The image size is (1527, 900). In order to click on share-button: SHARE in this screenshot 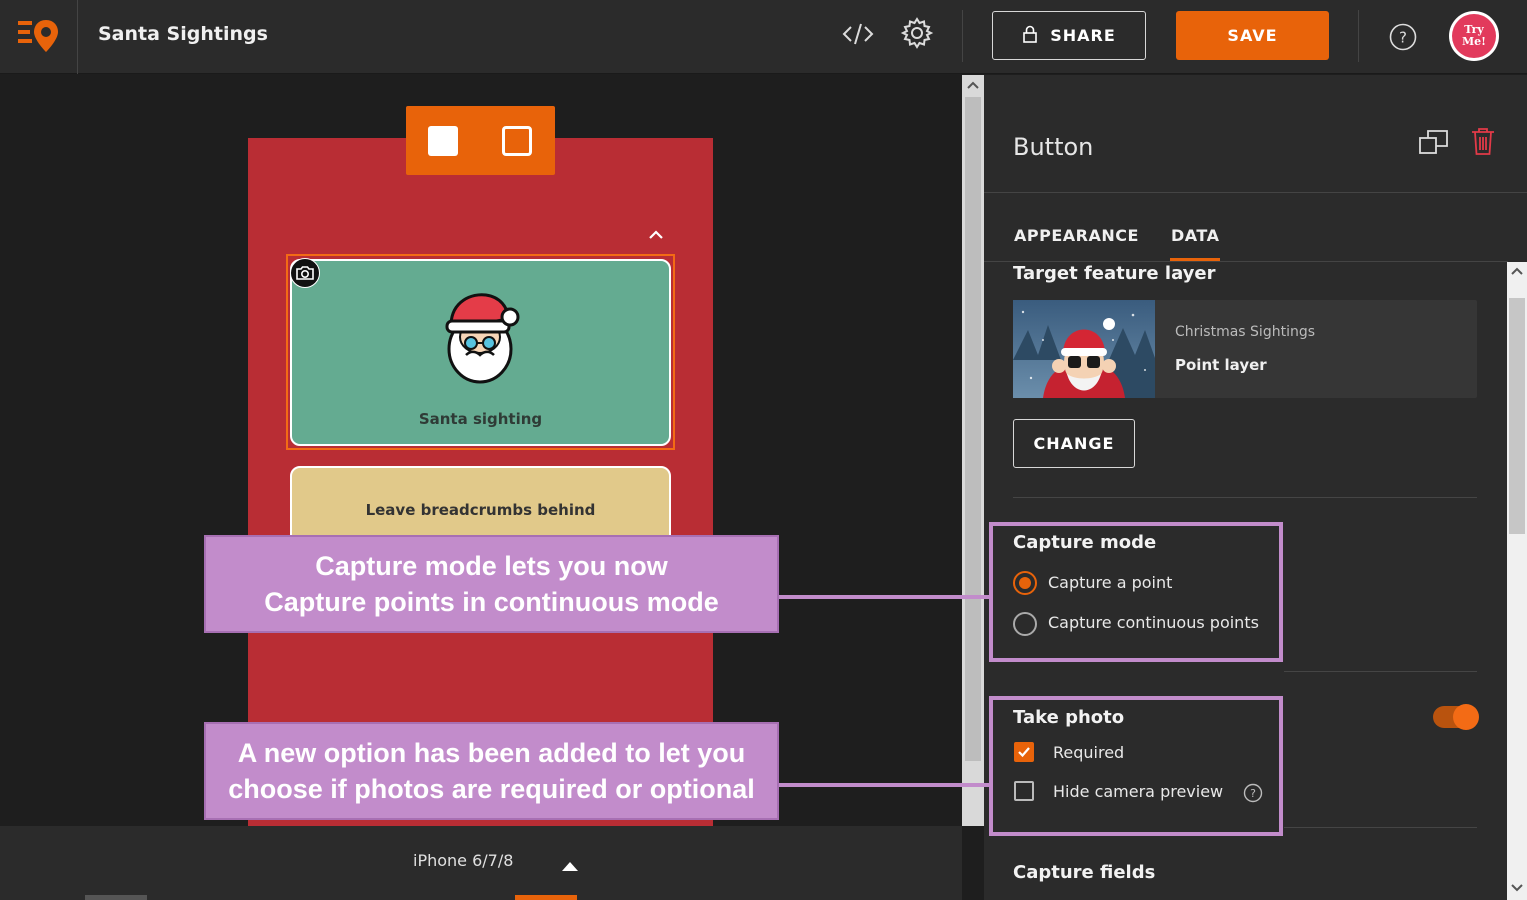, I will do `click(1069, 35)`.